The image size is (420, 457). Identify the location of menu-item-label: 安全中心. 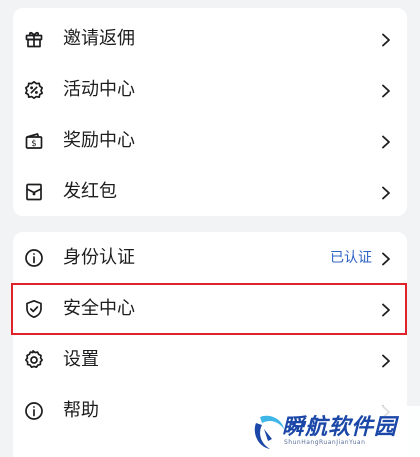
(99, 308).